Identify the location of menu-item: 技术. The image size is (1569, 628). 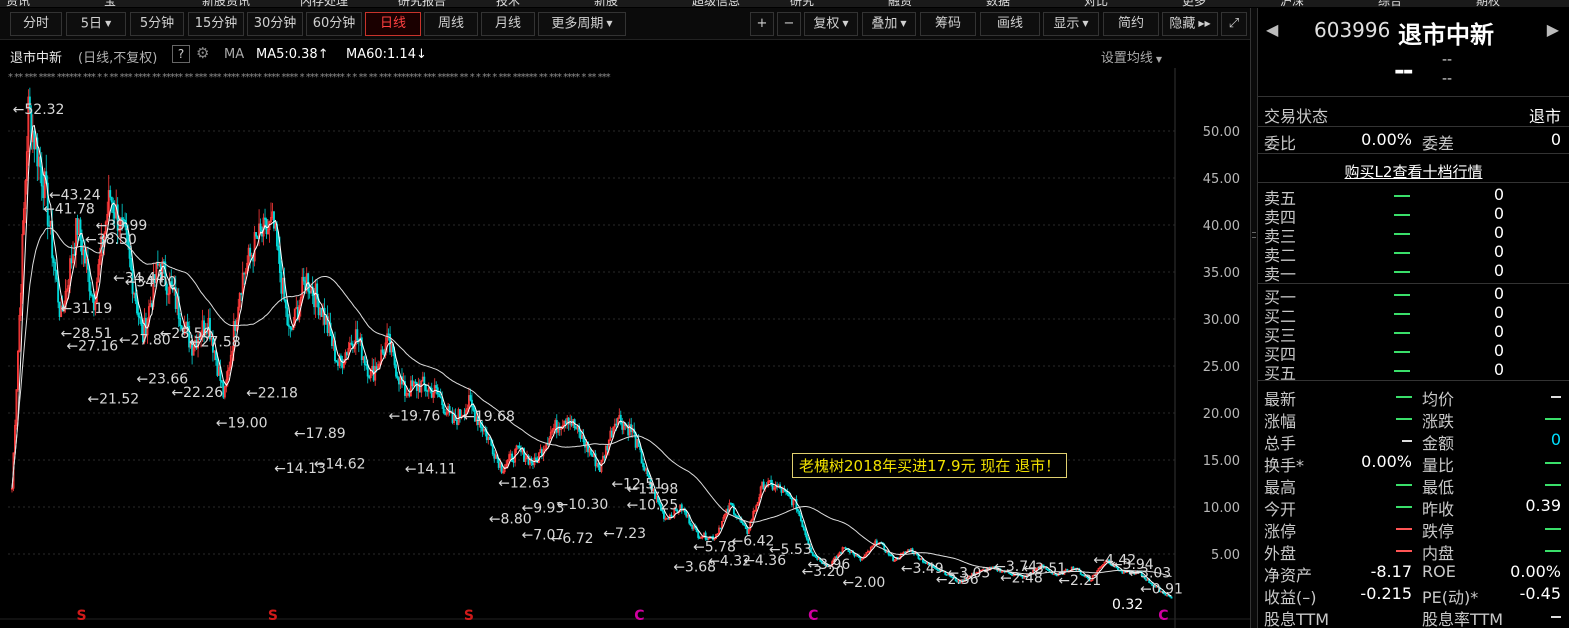
(508, 3).